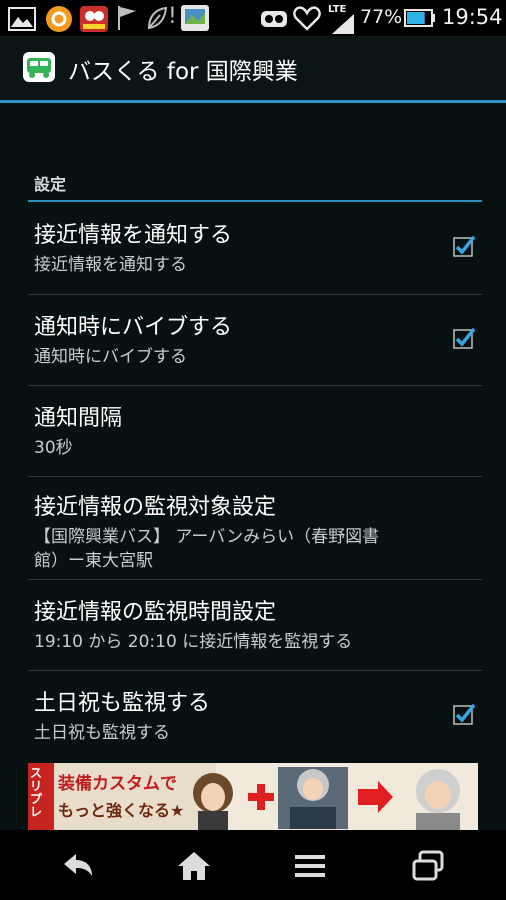  I want to click on section-header: 設定, so click(50, 184).